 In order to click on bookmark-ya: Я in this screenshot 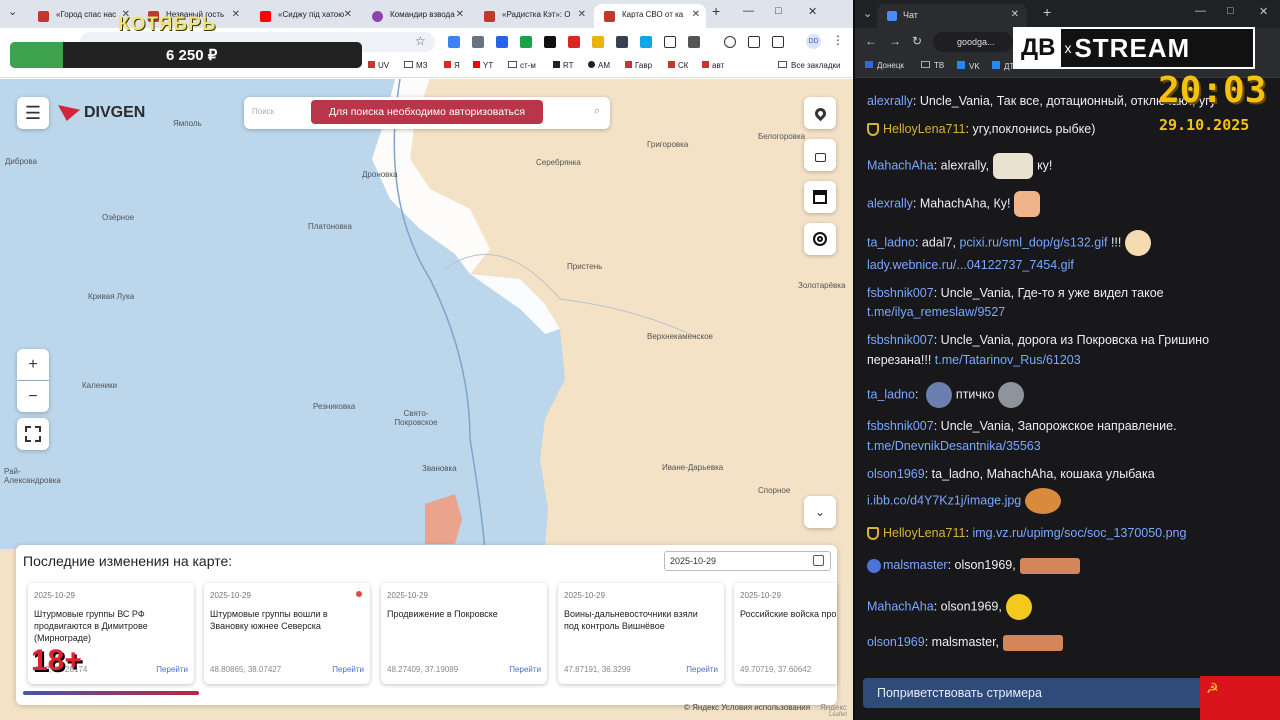, I will do `click(452, 65)`.